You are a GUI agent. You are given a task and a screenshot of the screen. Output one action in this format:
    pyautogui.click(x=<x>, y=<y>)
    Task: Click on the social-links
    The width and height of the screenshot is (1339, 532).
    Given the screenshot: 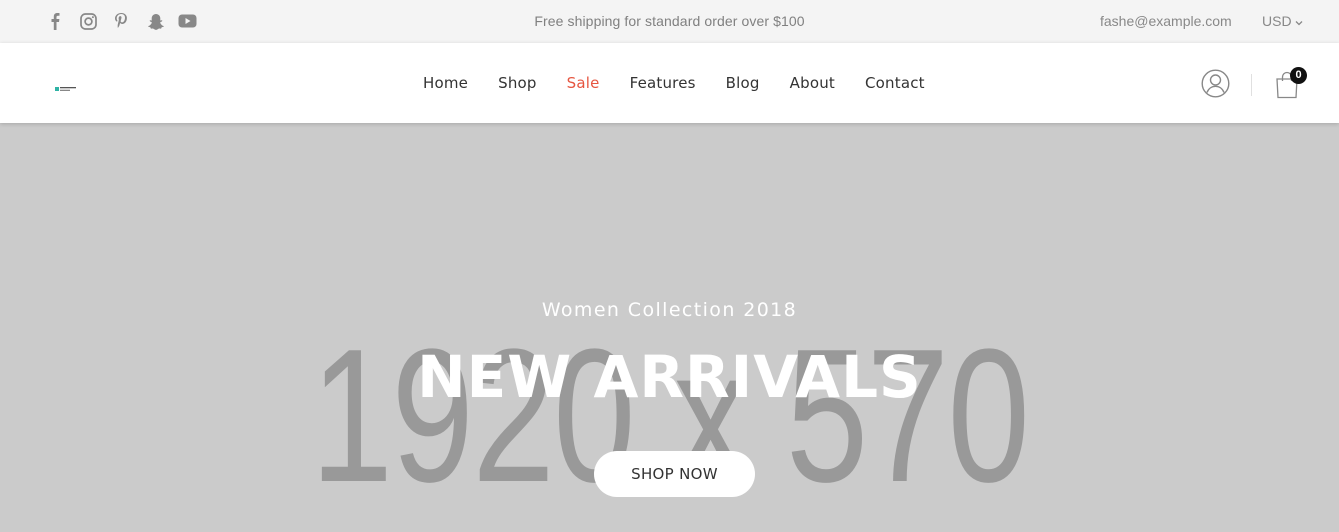 What is the action you would take?
    pyautogui.click(x=121, y=21)
    